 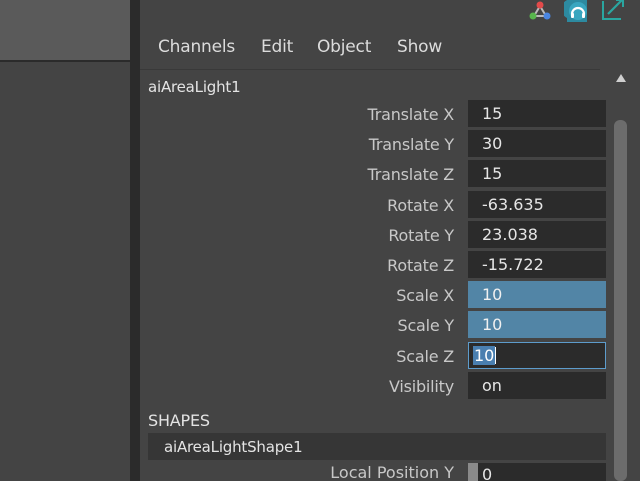 I want to click on expand-icon, so click(x=613, y=11).